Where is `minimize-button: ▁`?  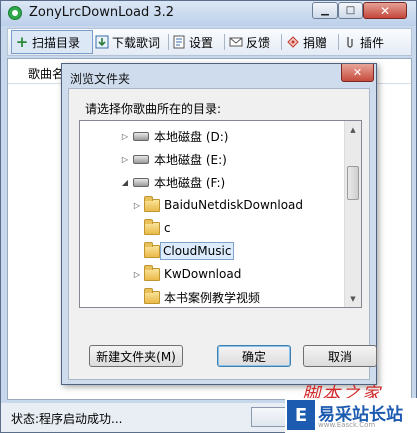
minimize-button: ▁ is located at coordinates (325, 10).